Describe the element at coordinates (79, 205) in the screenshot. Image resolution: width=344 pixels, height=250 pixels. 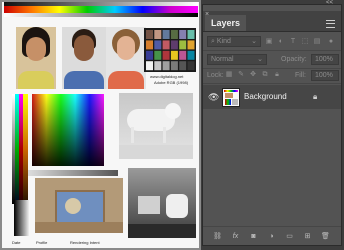
I see `window-photo` at that location.